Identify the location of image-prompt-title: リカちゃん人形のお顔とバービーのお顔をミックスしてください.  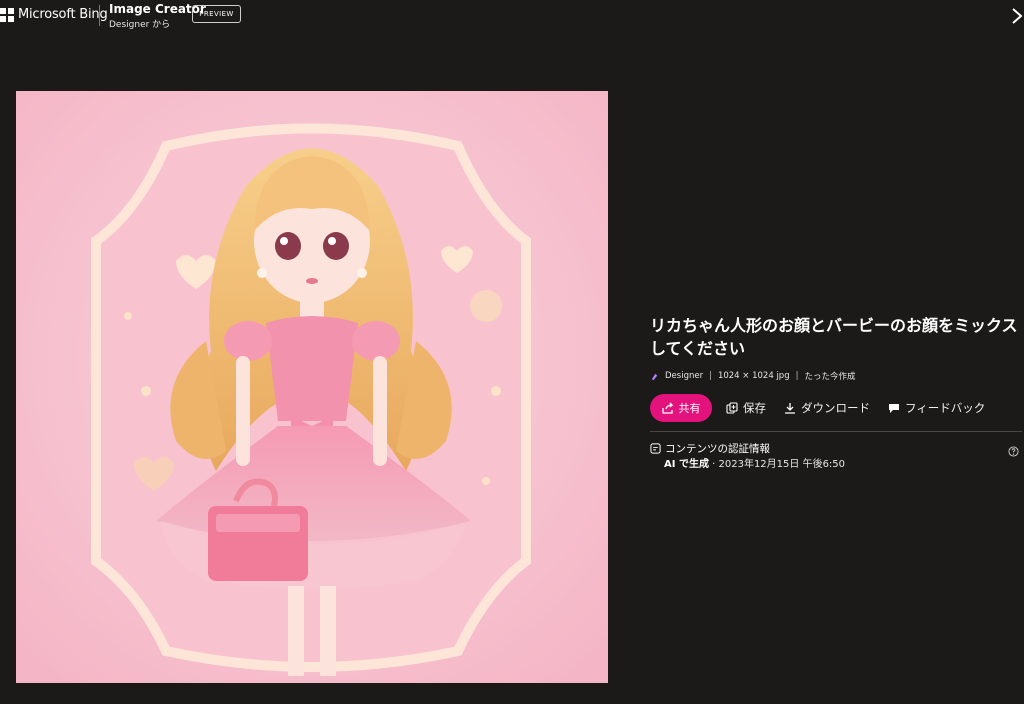
(834, 337).